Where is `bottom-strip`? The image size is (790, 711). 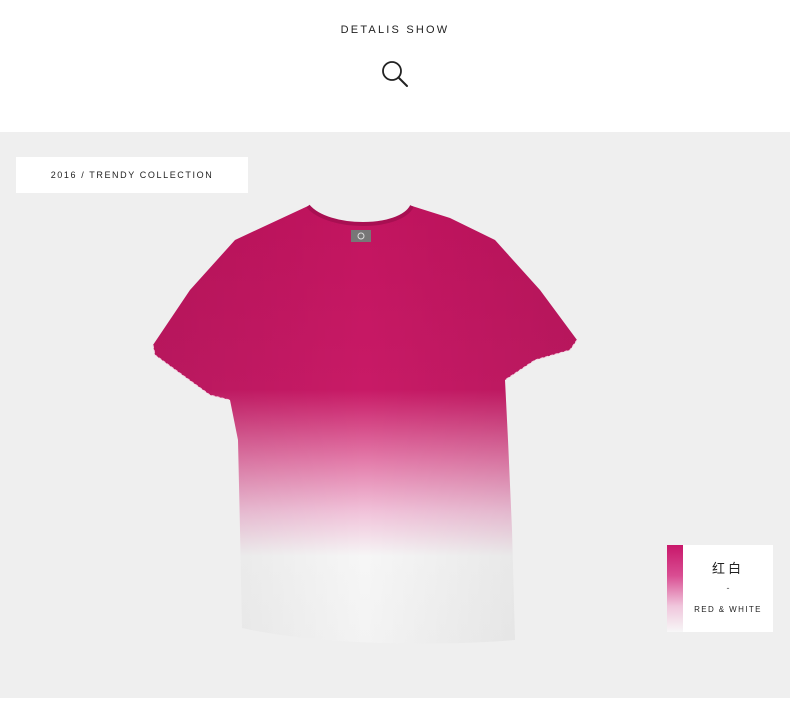 bottom-strip is located at coordinates (395, 704).